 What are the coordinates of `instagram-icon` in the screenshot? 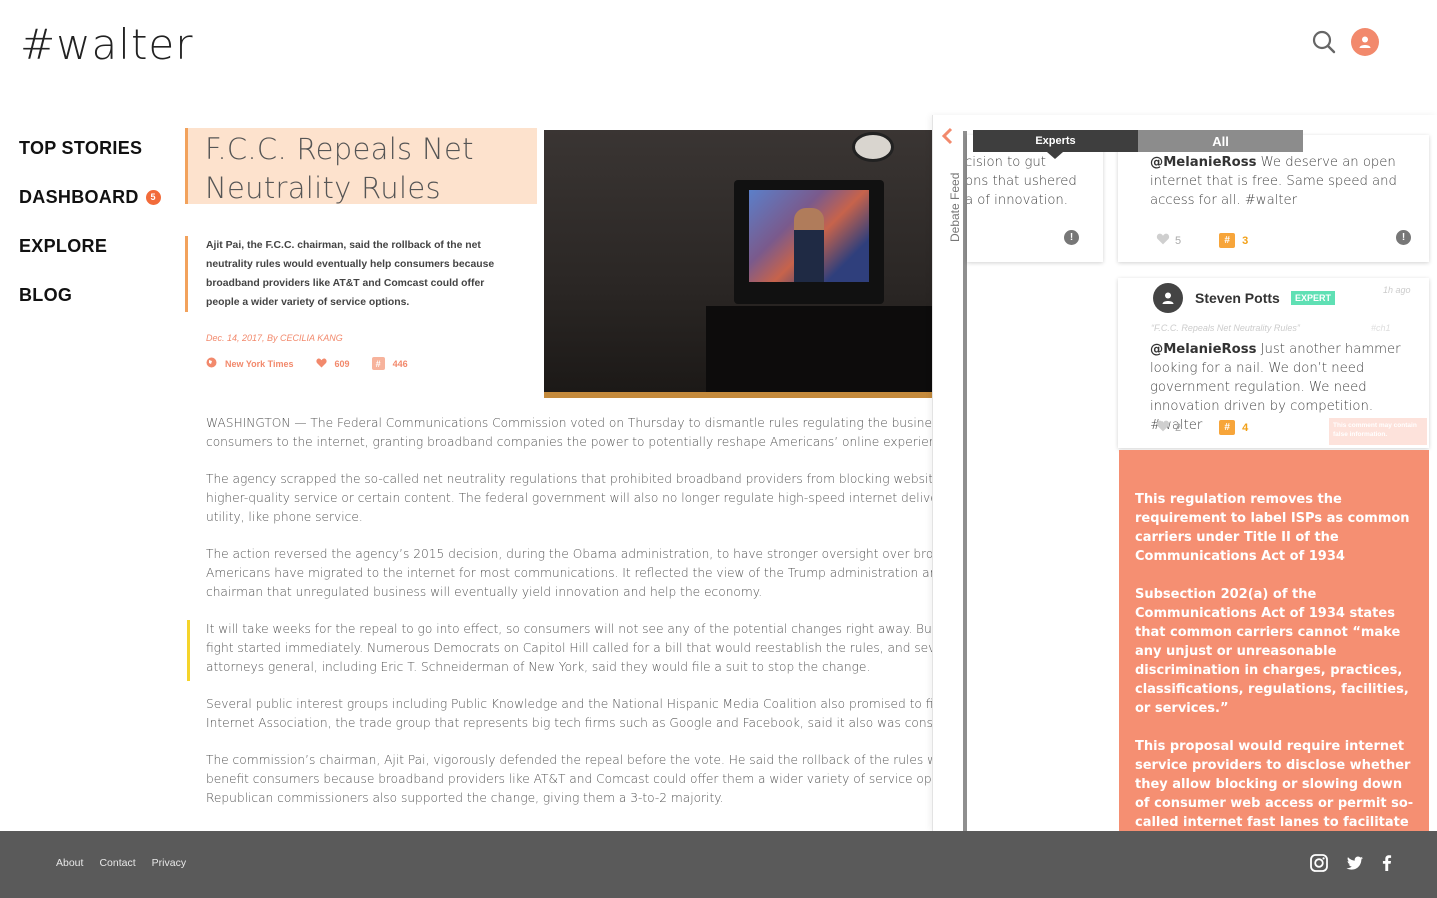 It's located at (1319, 863).